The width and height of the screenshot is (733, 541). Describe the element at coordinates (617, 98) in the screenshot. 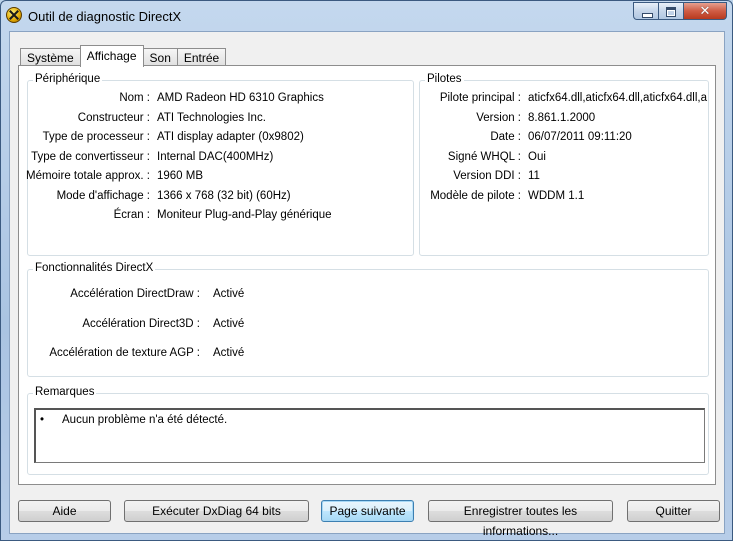

I see `driver-value: aticfx64.dll,aticfx64.dll,aticfx64.dll,a` at that location.